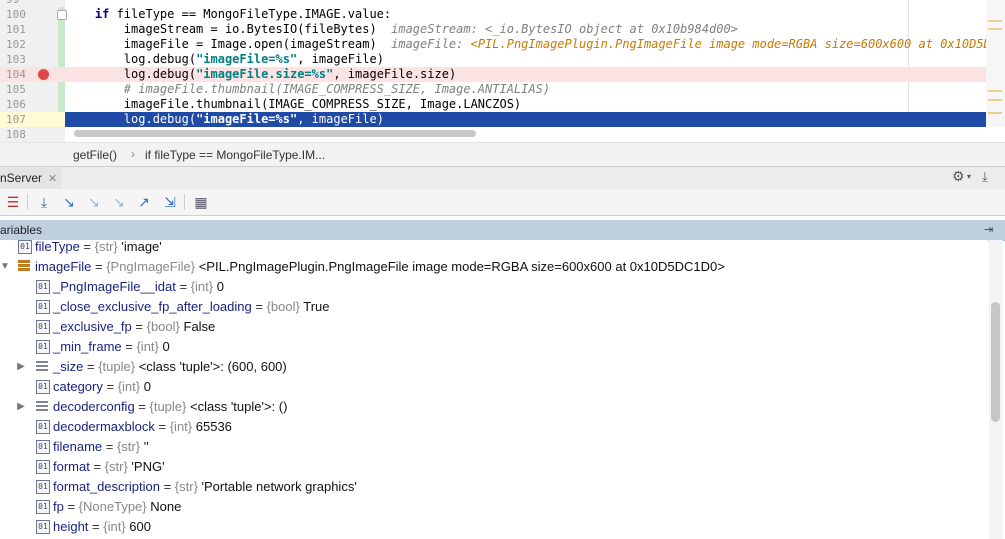 Image resolution: width=1005 pixels, height=539 pixels. What do you see at coordinates (58, 506) in the screenshot?
I see `variable-name: fp` at bounding box center [58, 506].